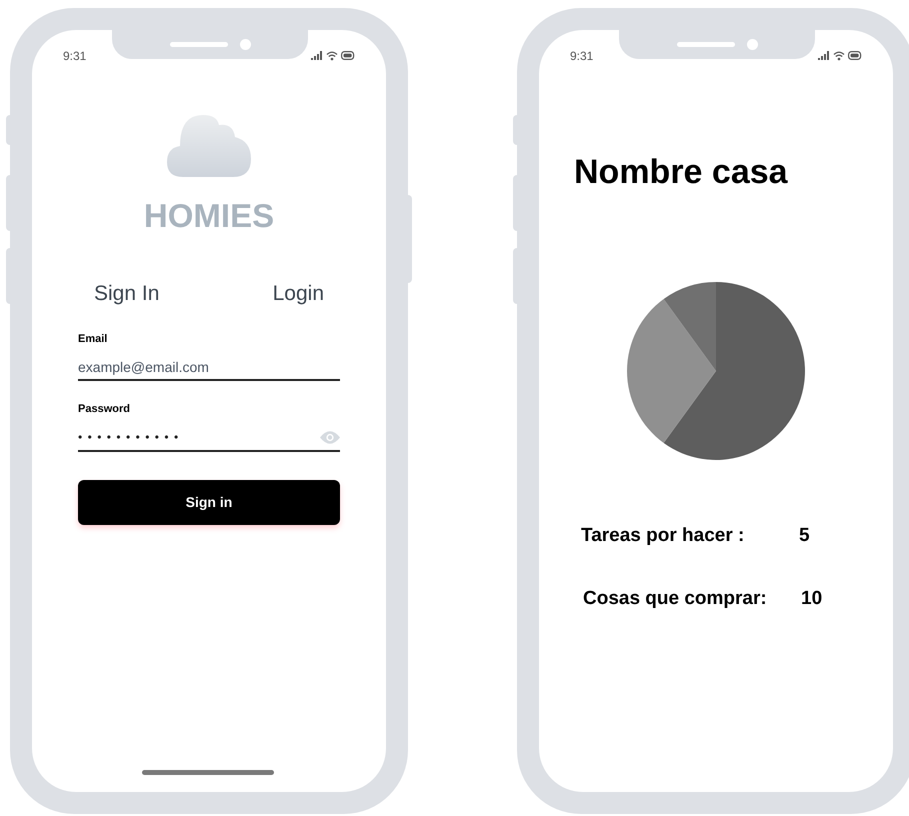 Image resolution: width=909 pixels, height=816 pixels. I want to click on sign-in-button: Sign in, so click(209, 502).